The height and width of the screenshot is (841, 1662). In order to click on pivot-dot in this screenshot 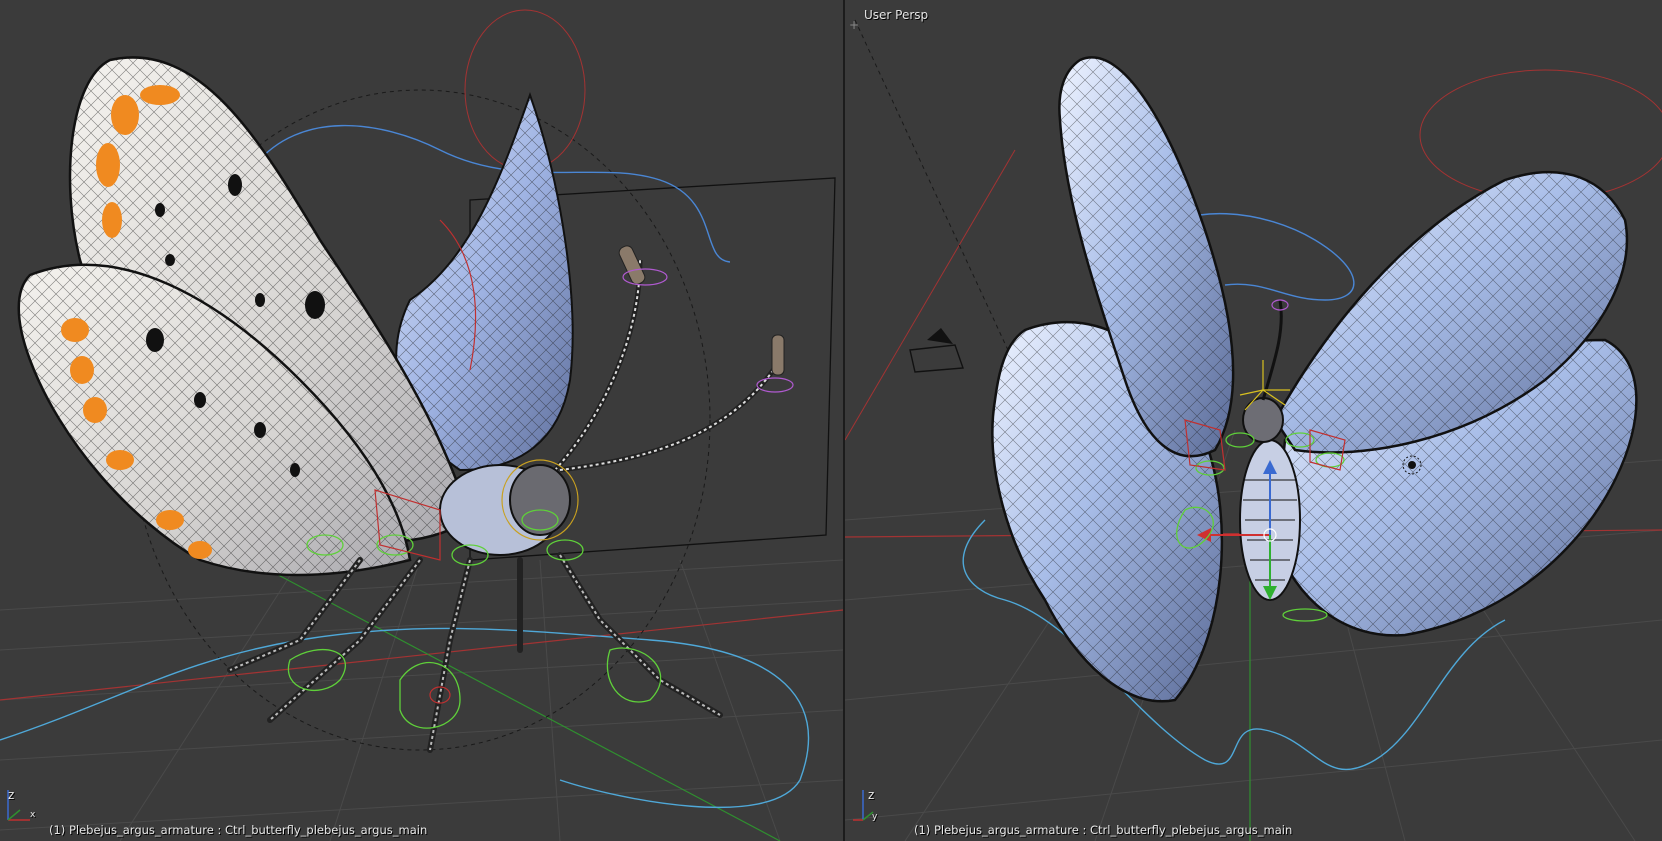, I will do `click(1412, 465)`.